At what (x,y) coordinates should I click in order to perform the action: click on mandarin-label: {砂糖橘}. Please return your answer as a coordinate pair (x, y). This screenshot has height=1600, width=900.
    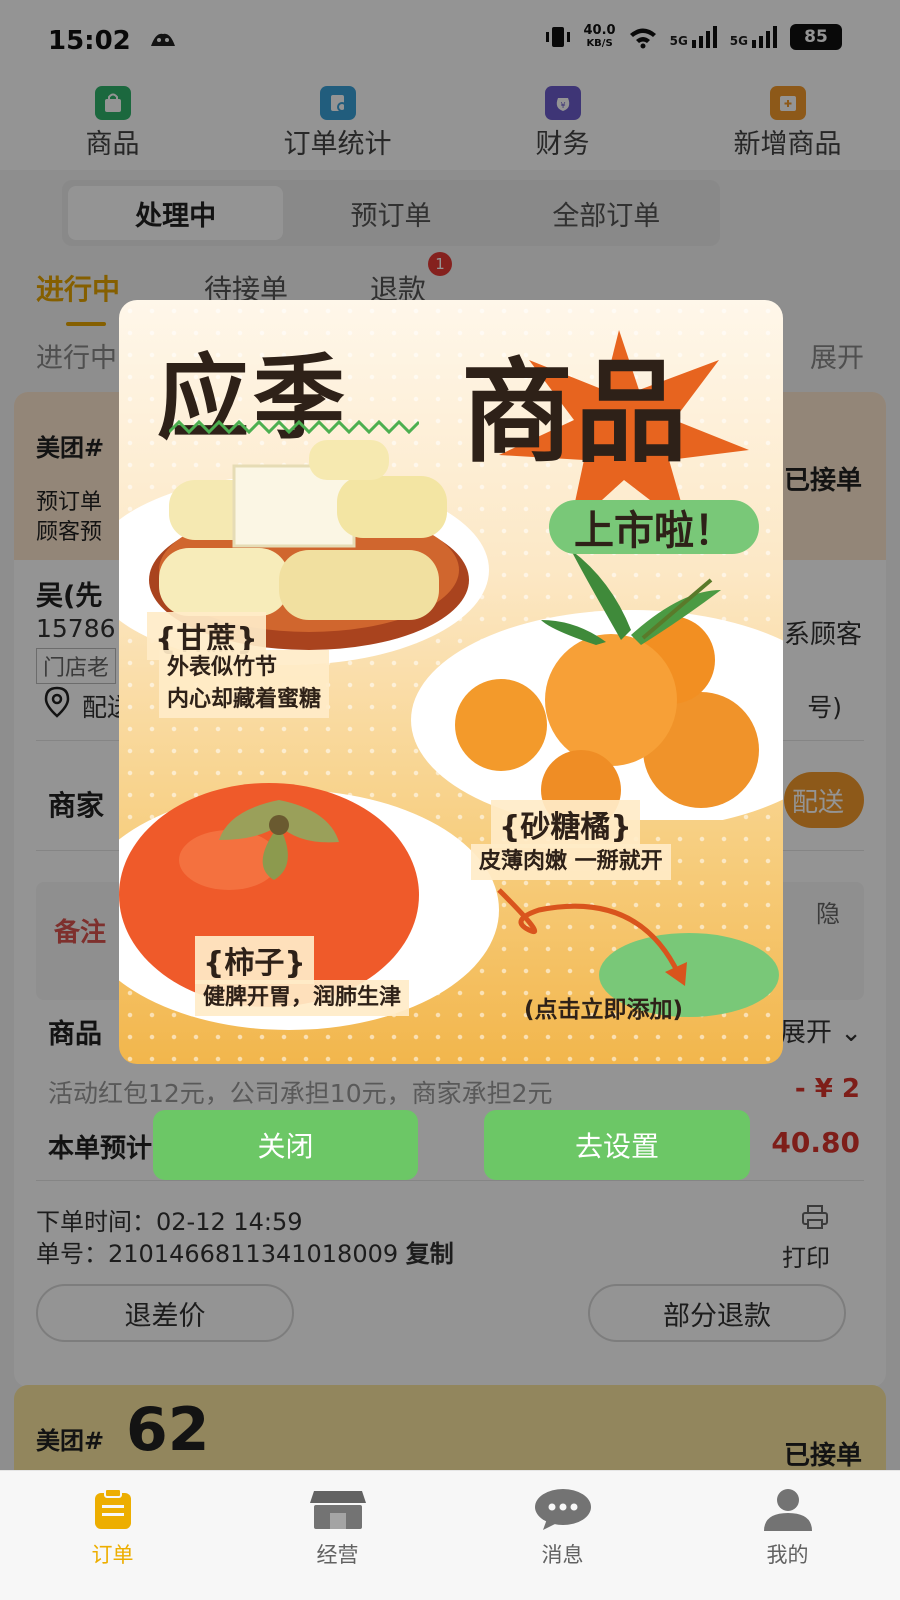
    Looking at the image, I should click on (565, 824).